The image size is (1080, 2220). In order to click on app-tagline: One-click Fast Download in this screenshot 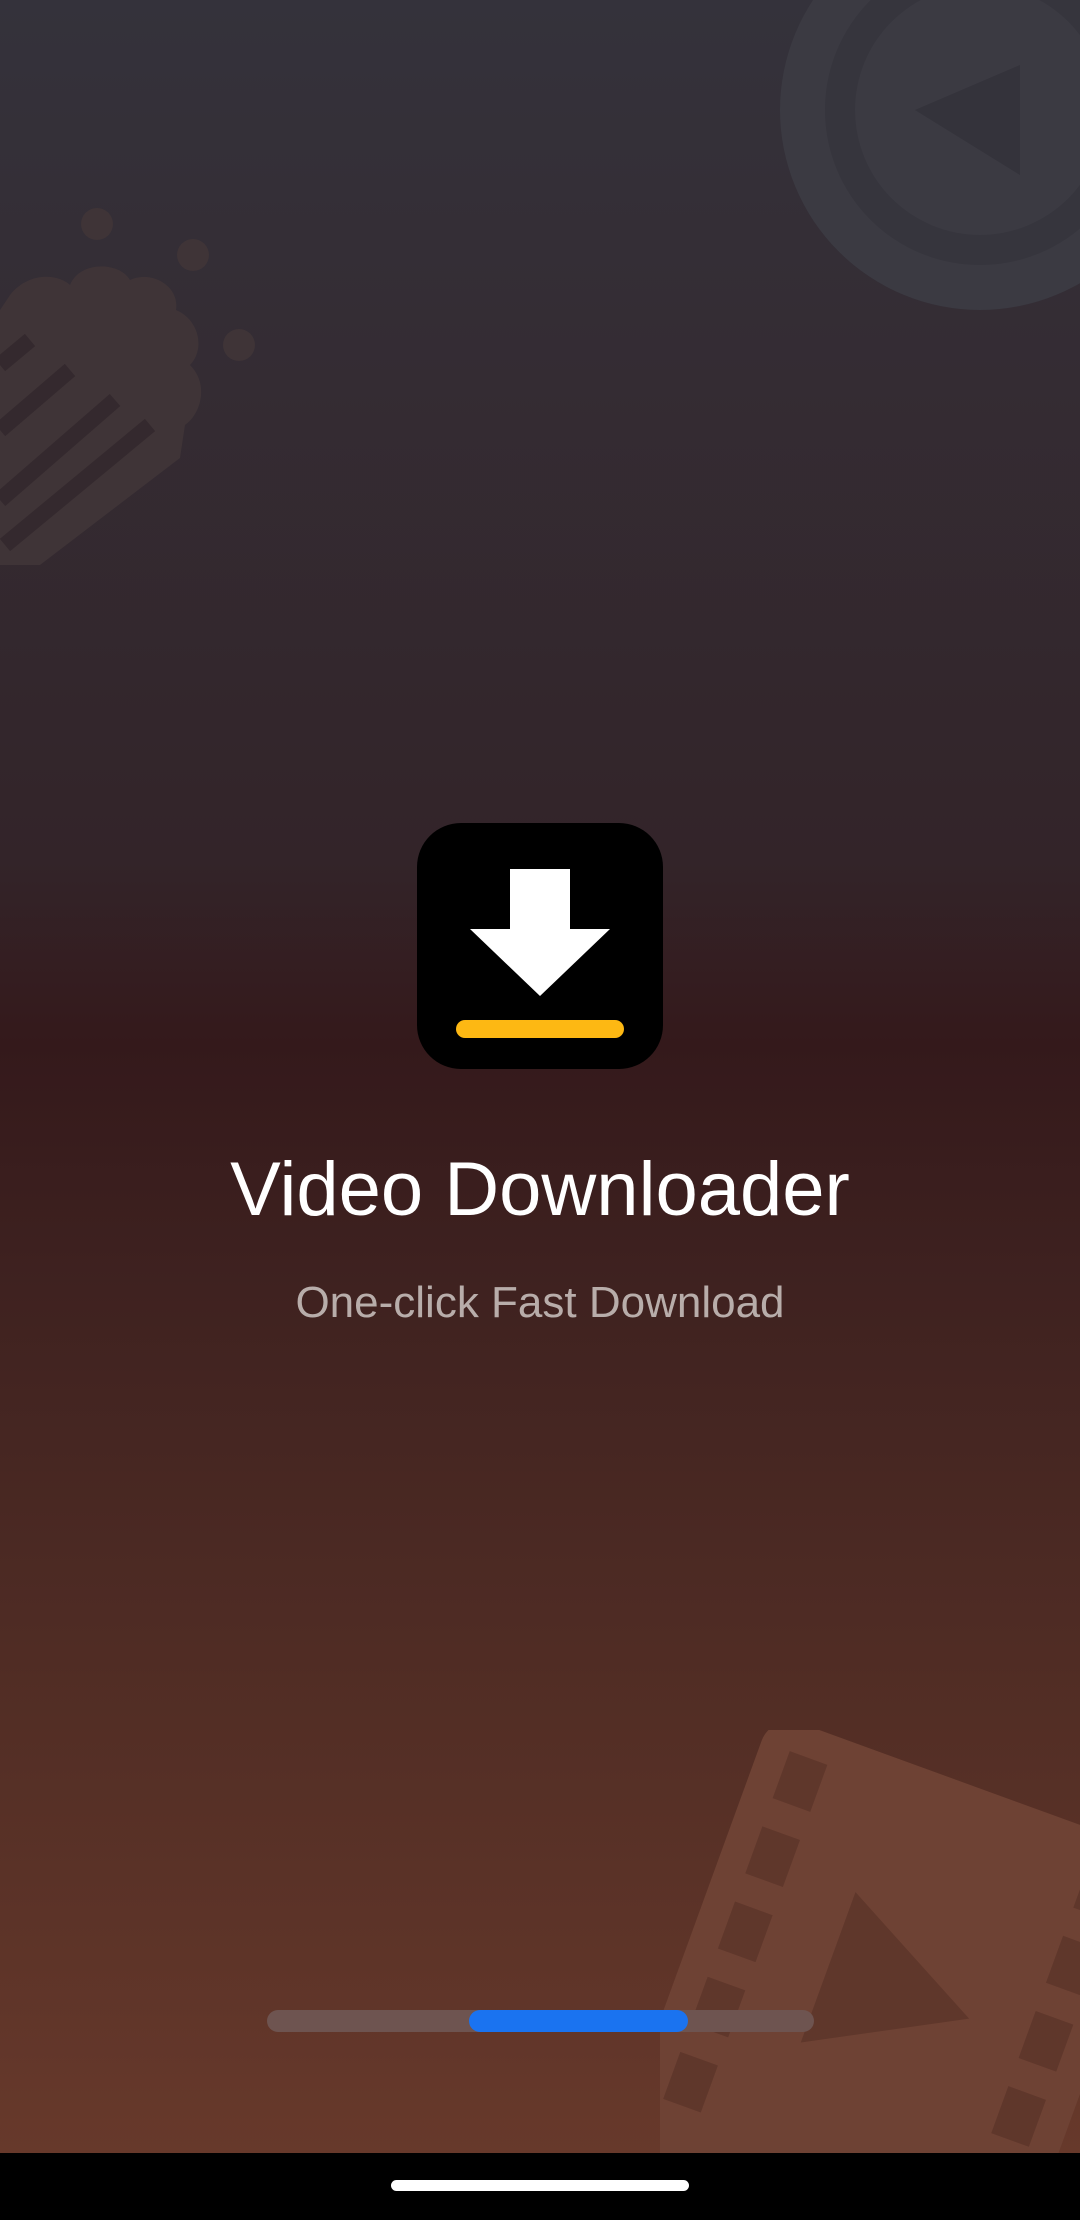, I will do `click(540, 1302)`.